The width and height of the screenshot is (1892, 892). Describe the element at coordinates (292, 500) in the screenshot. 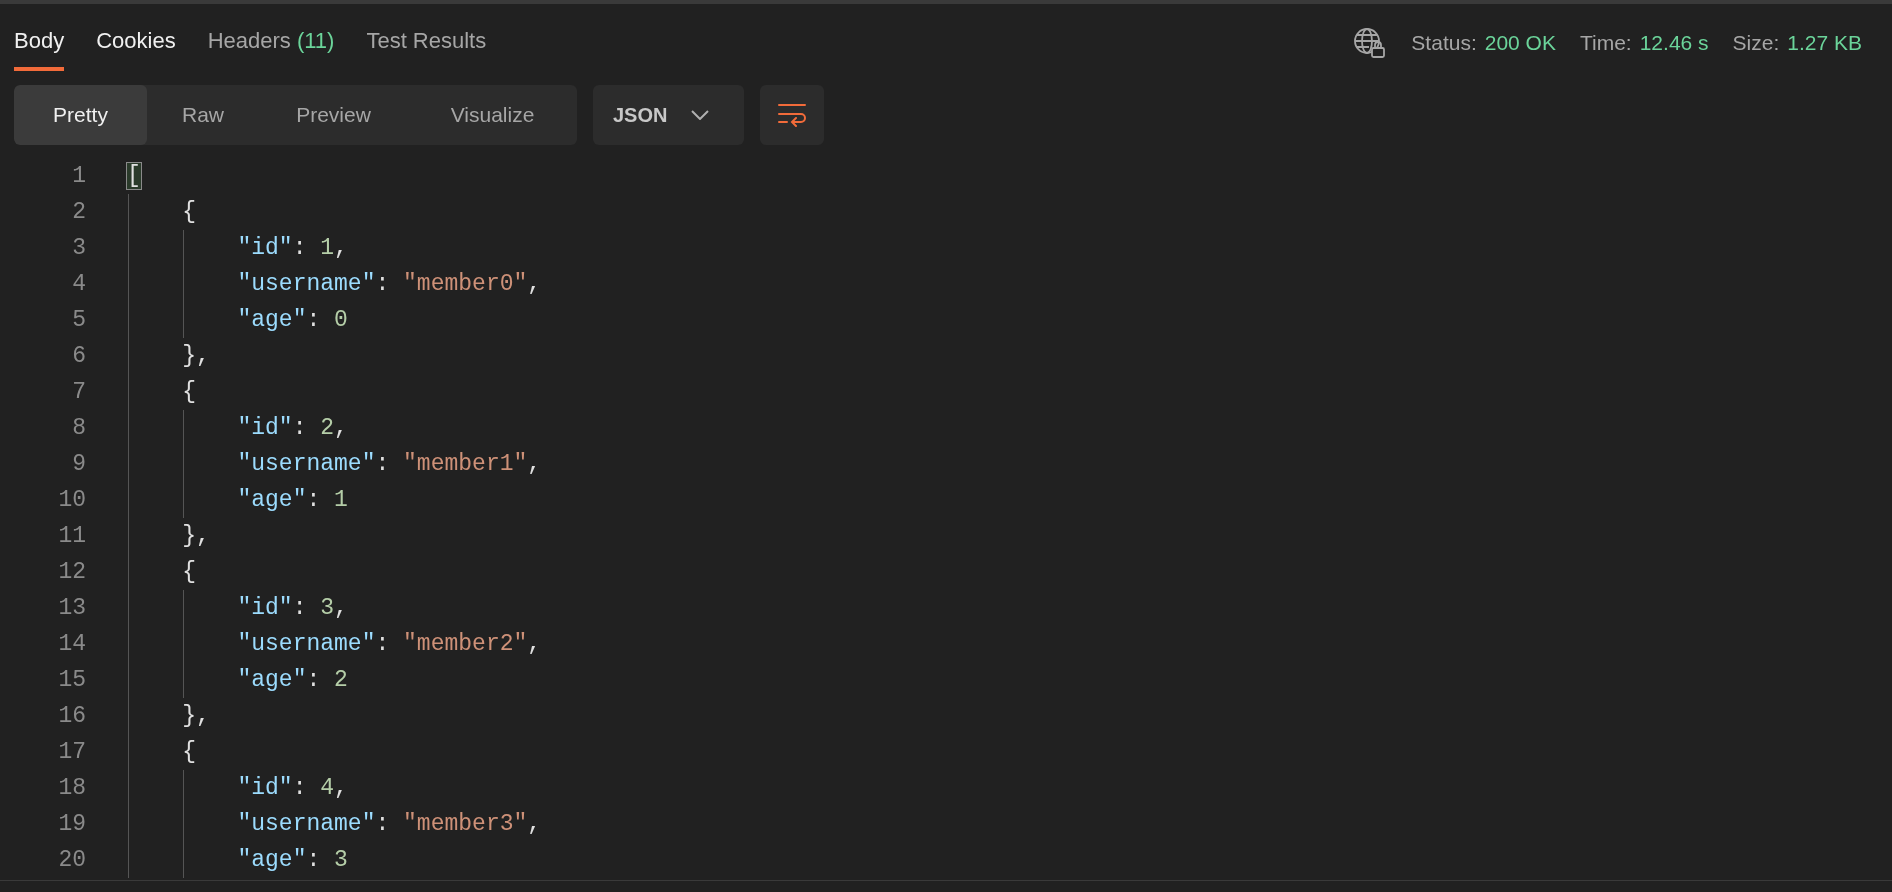

I see `code-line: "age": 1` at that location.